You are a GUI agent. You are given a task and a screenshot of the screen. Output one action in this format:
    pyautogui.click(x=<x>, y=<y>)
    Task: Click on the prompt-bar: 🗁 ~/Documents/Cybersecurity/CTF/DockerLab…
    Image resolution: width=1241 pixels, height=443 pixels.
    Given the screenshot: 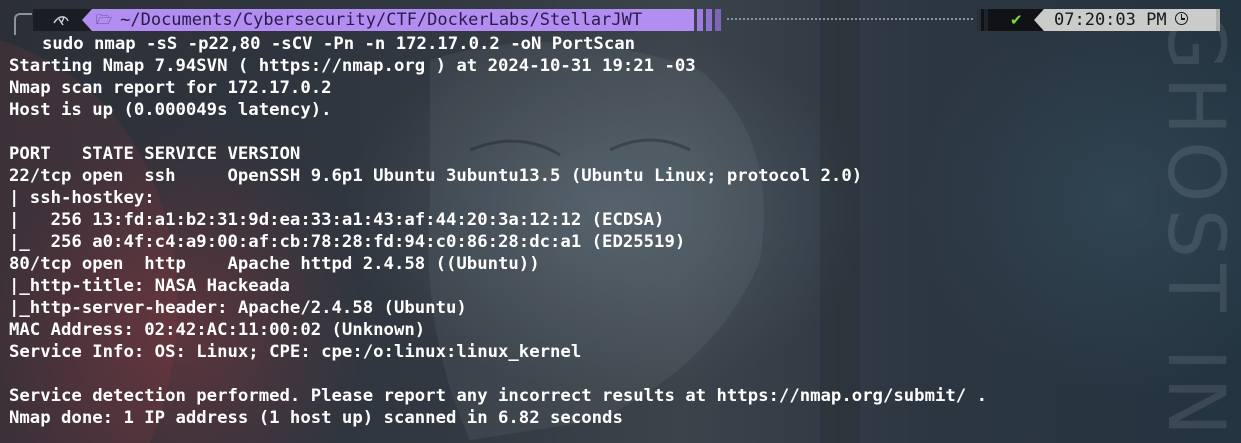 What is the action you would take?
    pyautogui.click(x=620, y=20)
    